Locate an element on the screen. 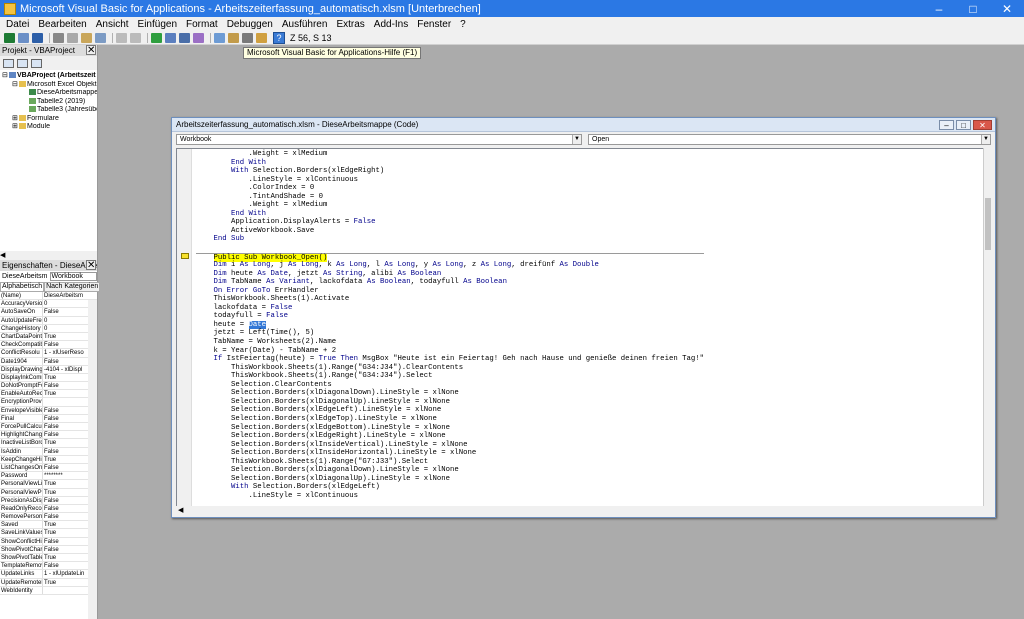 Image resolution: width=1024 pixels, height=619 pixels. property-row: EnvelopeVisible False is located at coordinates (48, 410).